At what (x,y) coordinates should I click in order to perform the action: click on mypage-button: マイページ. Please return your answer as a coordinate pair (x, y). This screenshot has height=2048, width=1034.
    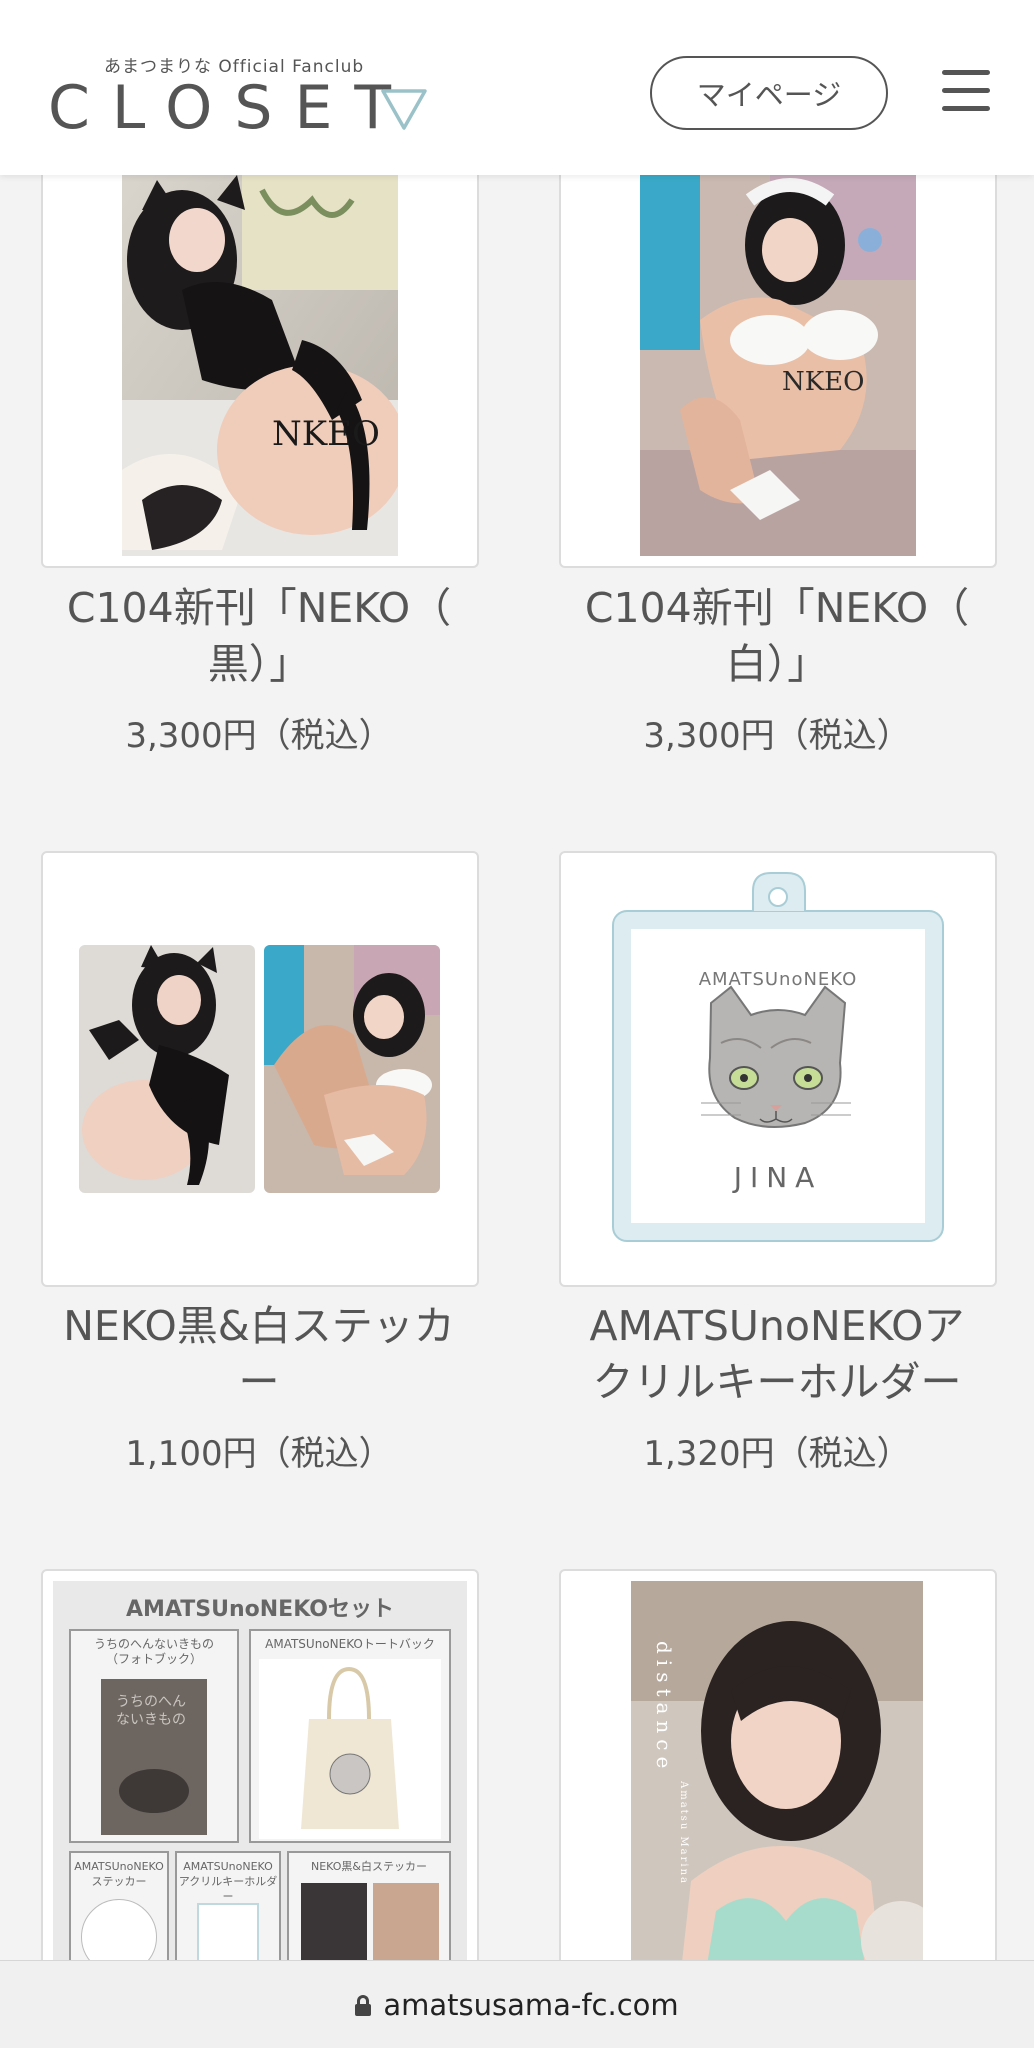
    Looking at the image, I should click on (769, 93).